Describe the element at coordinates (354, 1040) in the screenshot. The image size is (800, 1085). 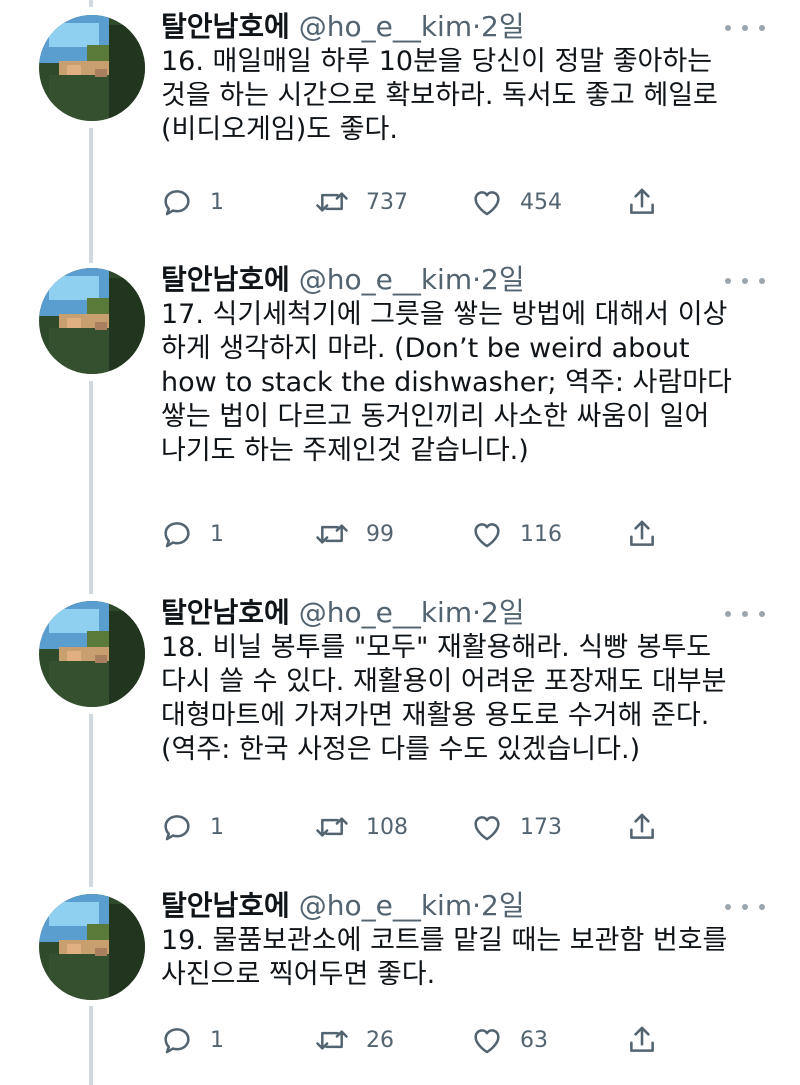
I see `retweet-button: 26` at that location.